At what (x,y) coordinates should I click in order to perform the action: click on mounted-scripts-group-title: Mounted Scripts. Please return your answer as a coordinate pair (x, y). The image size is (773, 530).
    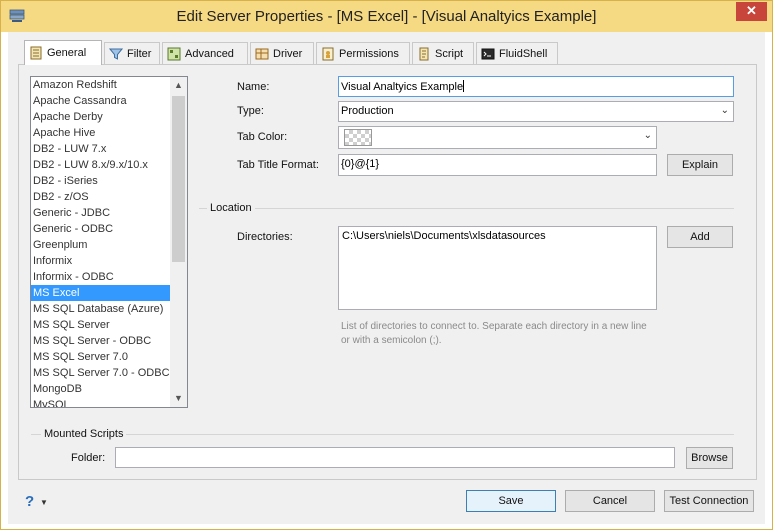
    Looking at the image, I should click on (84, 434).